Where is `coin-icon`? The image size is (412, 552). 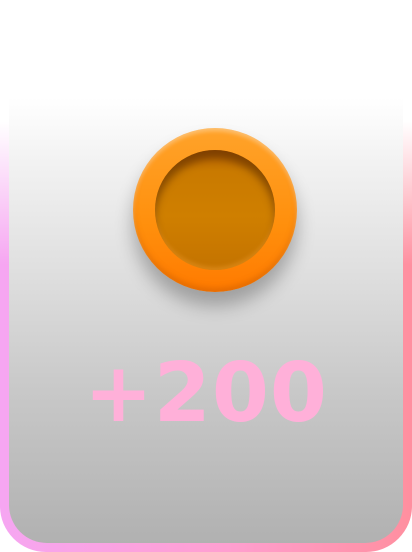
coin-icon is located at coordinates (215, 210).